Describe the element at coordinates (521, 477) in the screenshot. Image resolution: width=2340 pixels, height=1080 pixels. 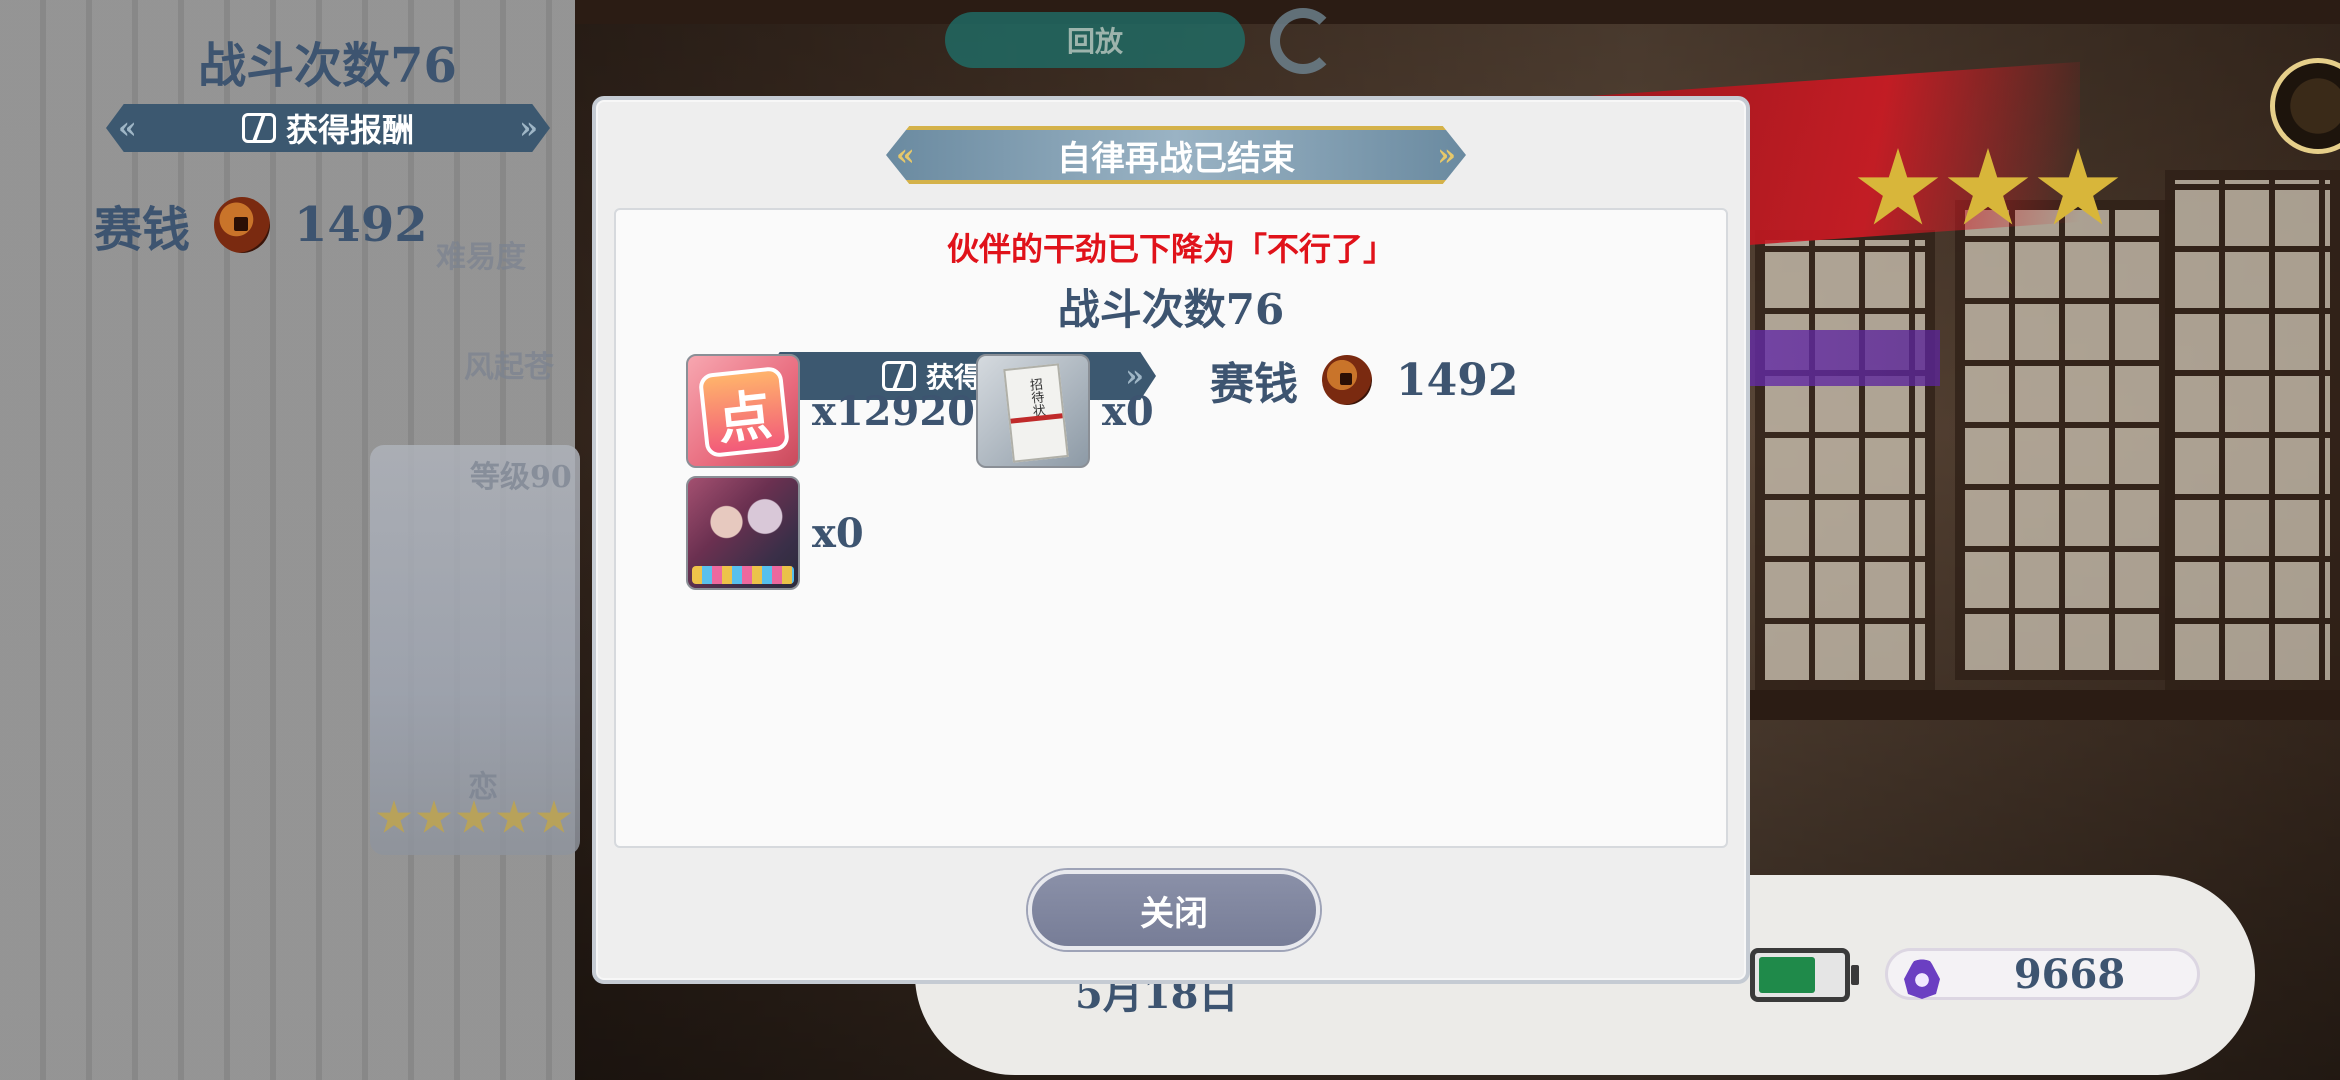
I see `level-label: 等级90` at that location.